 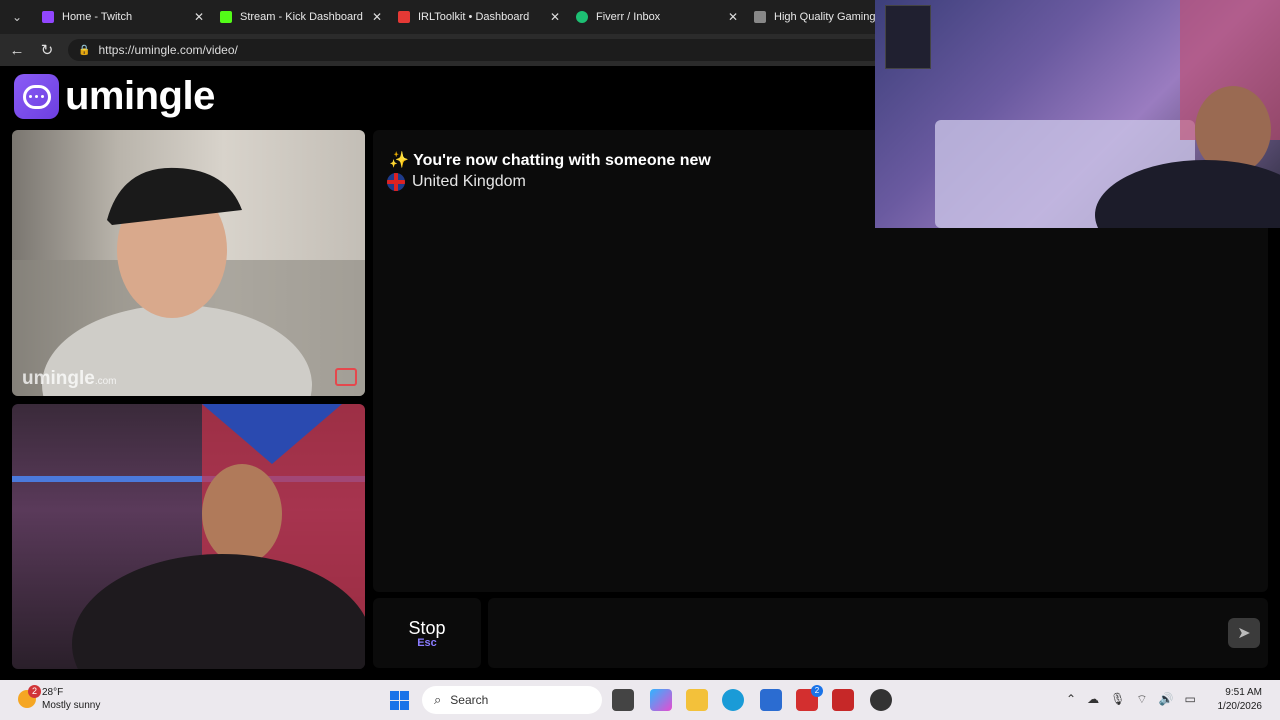 What do you see at coordinates (809, 698) in the screenshot?
I see `app-l-icon: 2` at bounding box center [809, 698].